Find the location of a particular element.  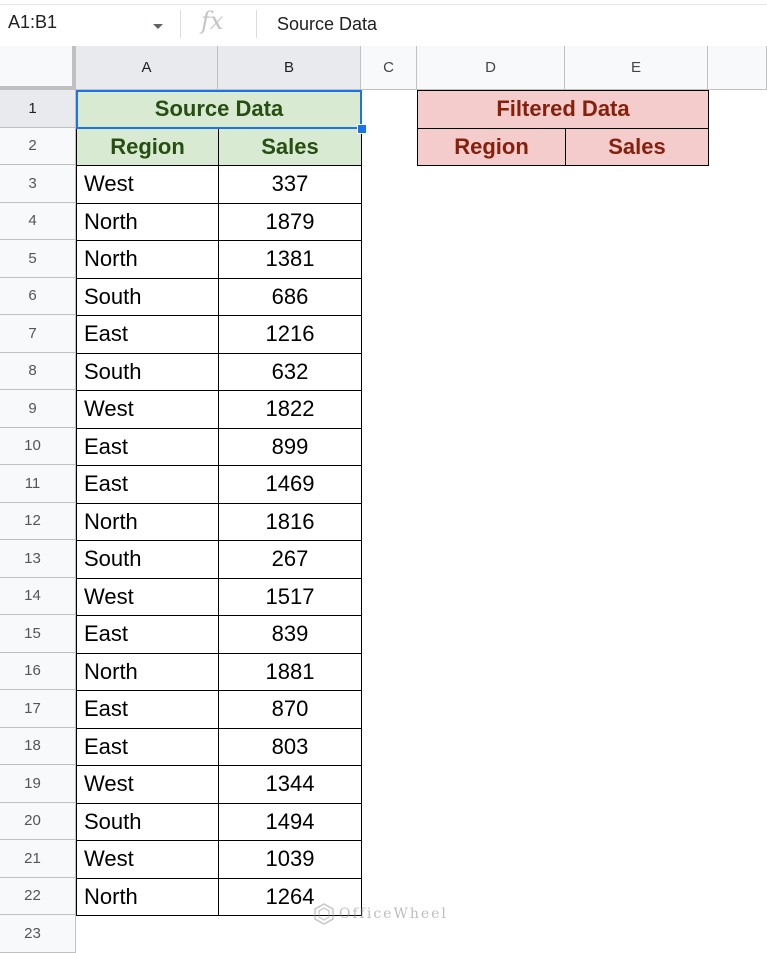

formula-input: Source Data is located at coordinates (327, 24).